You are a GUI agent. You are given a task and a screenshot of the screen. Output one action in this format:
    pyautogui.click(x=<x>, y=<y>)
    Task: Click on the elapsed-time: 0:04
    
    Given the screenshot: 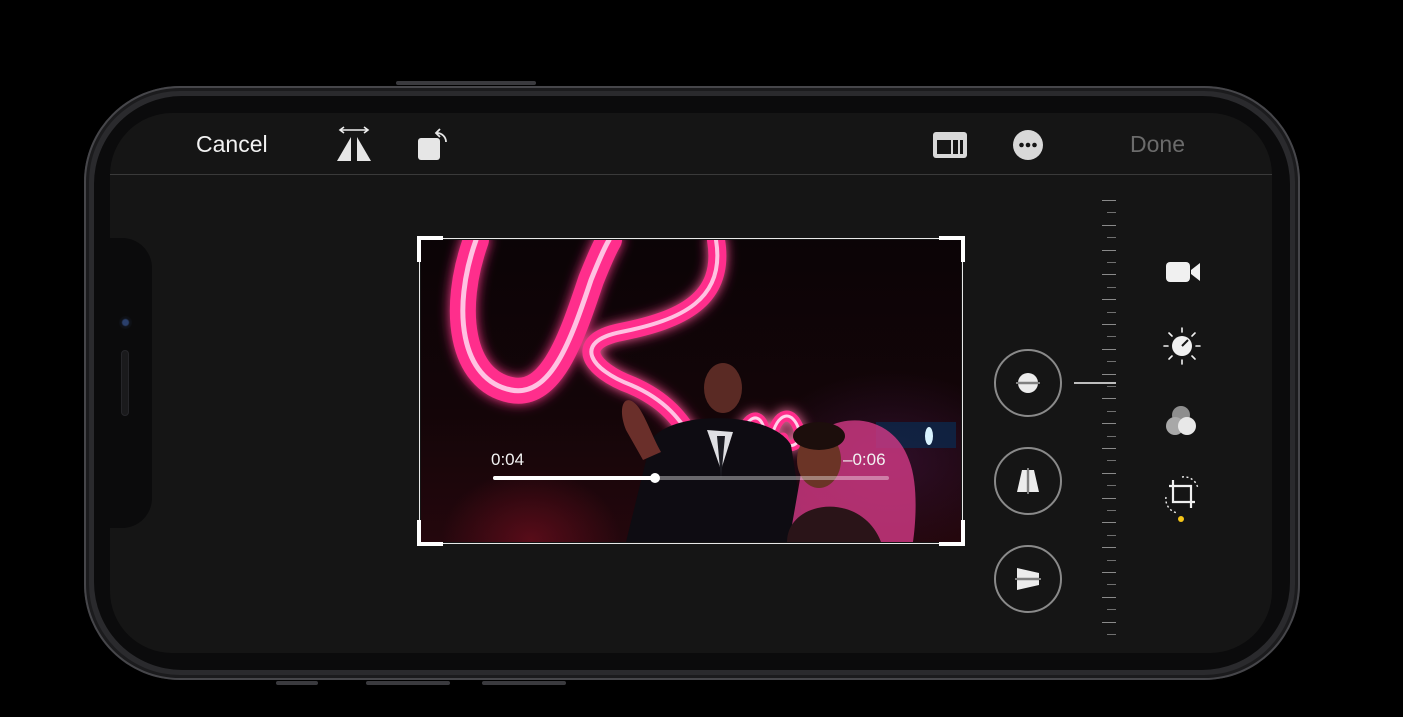 What is the action you would take?
    pyautogui.click(x=508, y=459)
    